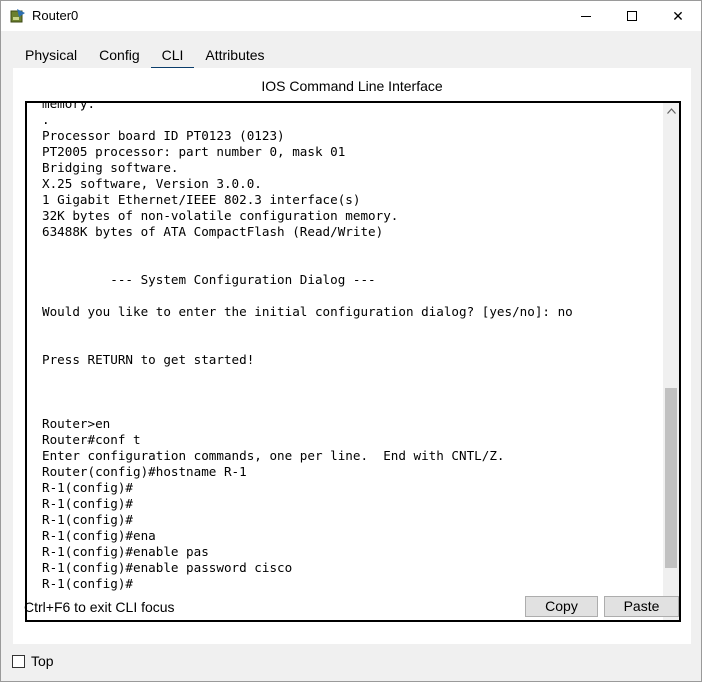 Image resolution: width=702 pixels, height=682 pixels. I want to click on top-checkbox, so click(18, 661).